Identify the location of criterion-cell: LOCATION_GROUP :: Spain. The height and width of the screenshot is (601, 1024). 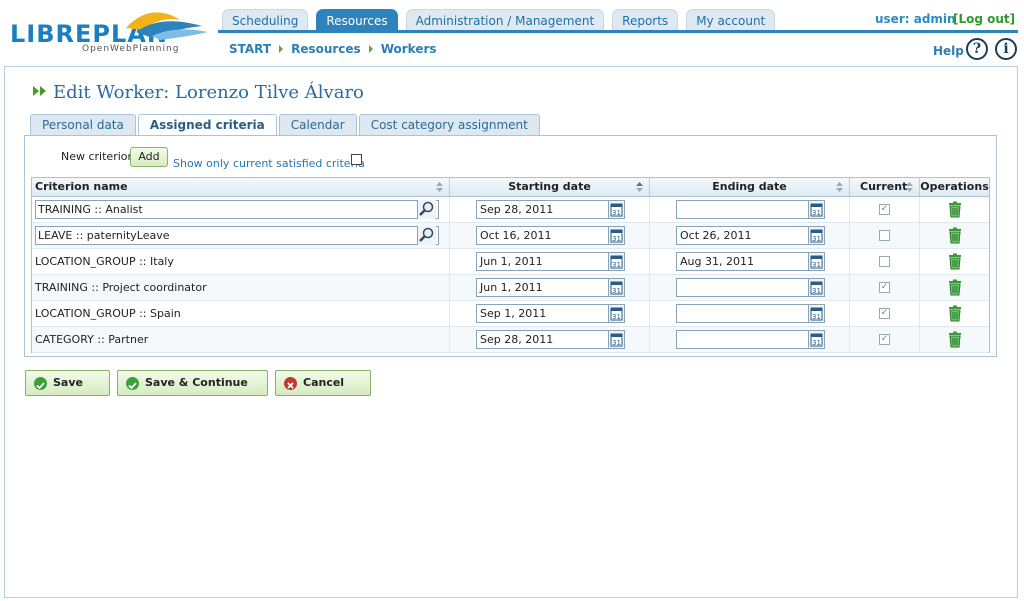
(241, 314).